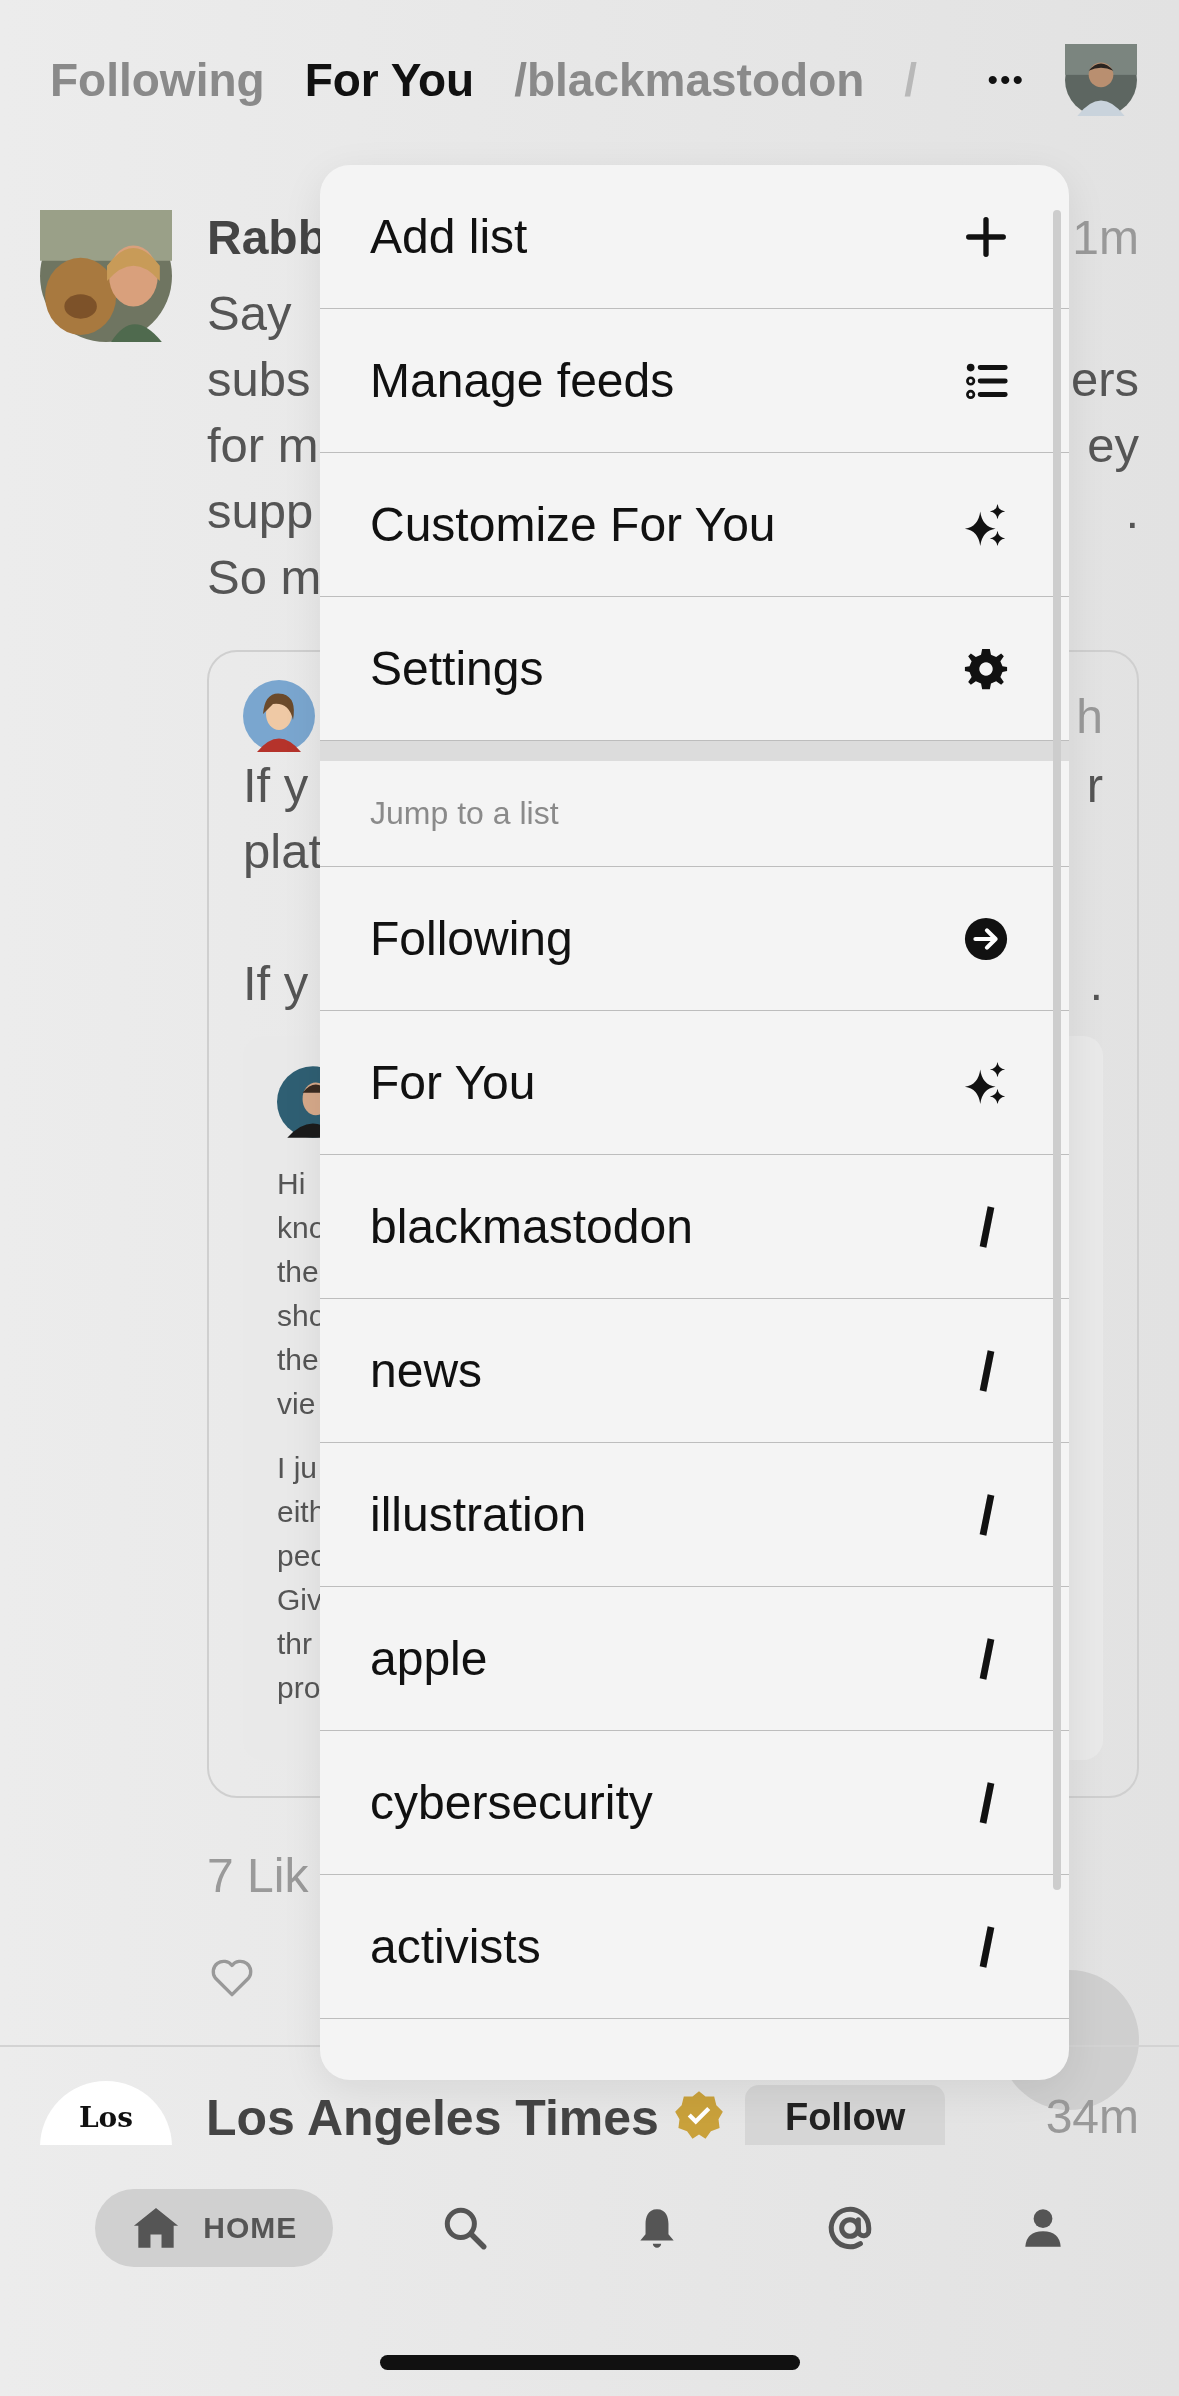  Describe the element at coordinates (432, 2118) in the screenshot. I see `author-name: Los Angeles Times` at that location.